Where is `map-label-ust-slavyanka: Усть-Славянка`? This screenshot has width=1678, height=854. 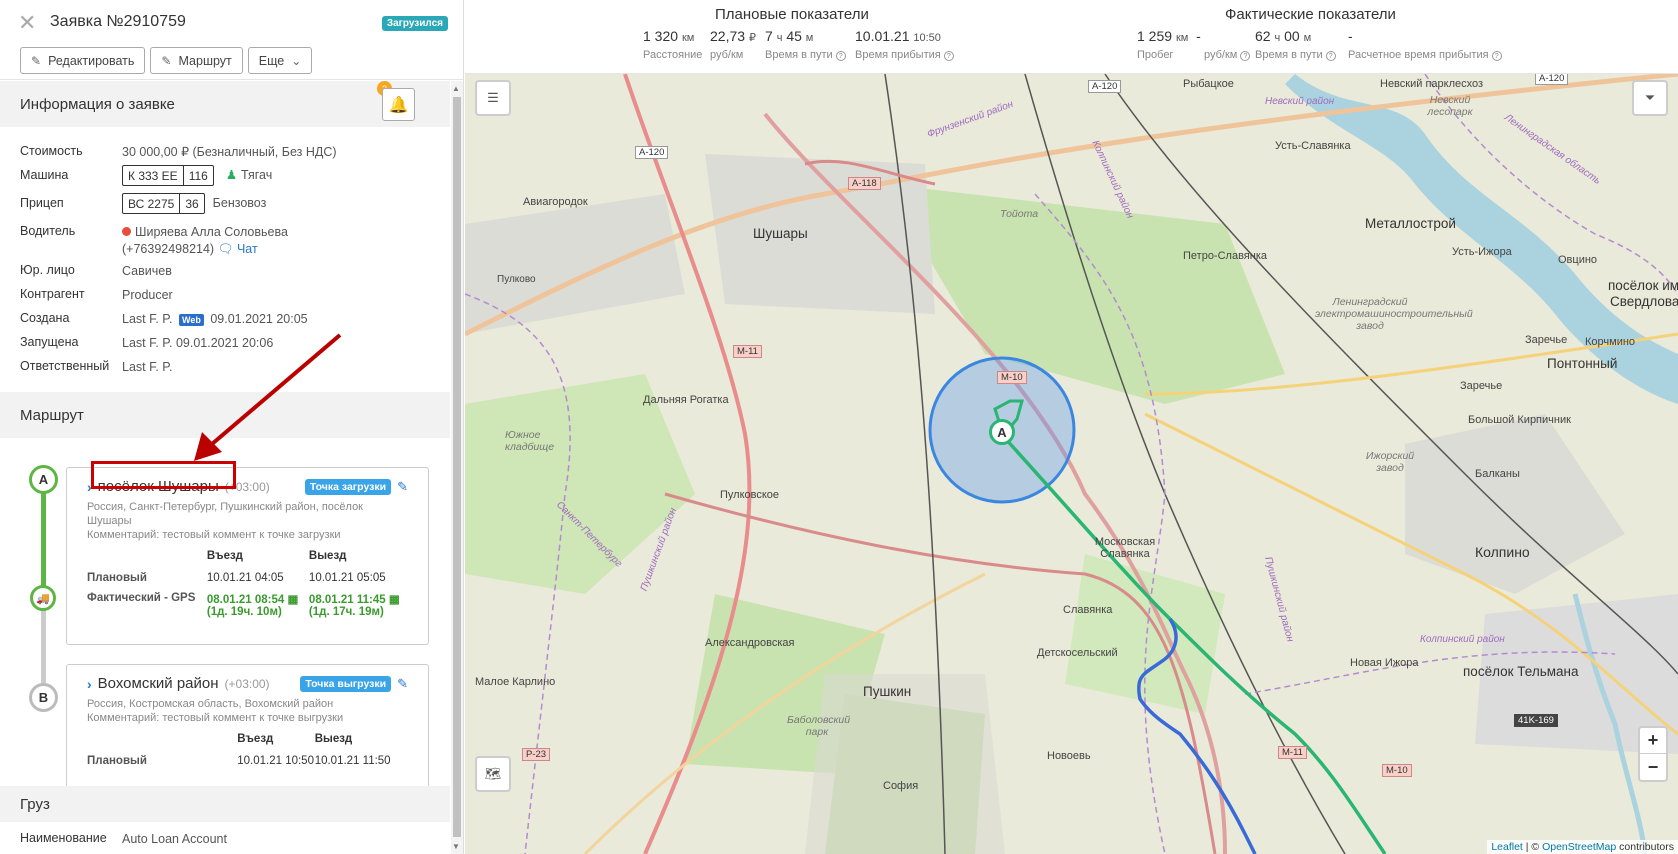
map-label-ust-slavyanka: Усть-Славянка is located at coordinates (1313, 146).